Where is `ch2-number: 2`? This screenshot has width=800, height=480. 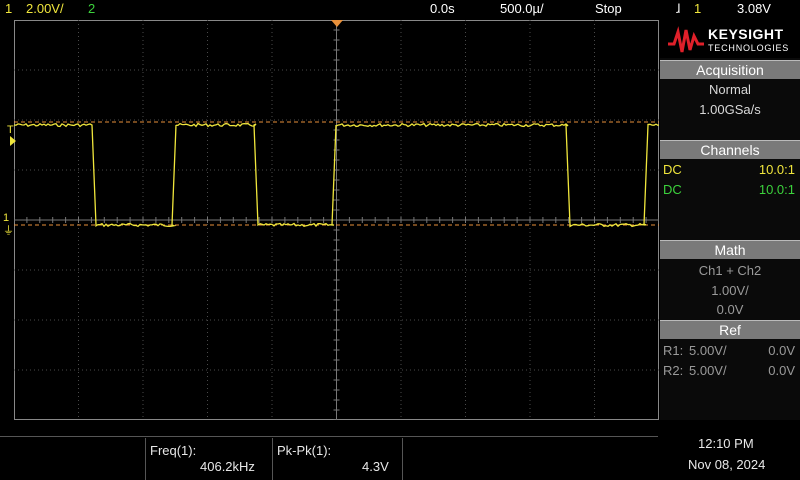
ch2-number: 2 is located at coordinates (91, 8).